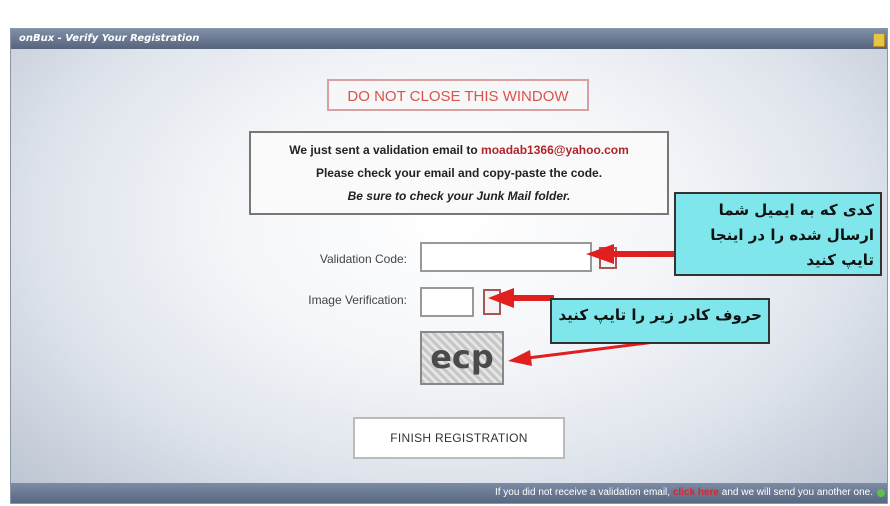 This screenshot has height=506, width=890. Describe the element at coordinates (555, 150) in the screenshot. I see `email-address: moadab1366@yahoo.com` at that location.